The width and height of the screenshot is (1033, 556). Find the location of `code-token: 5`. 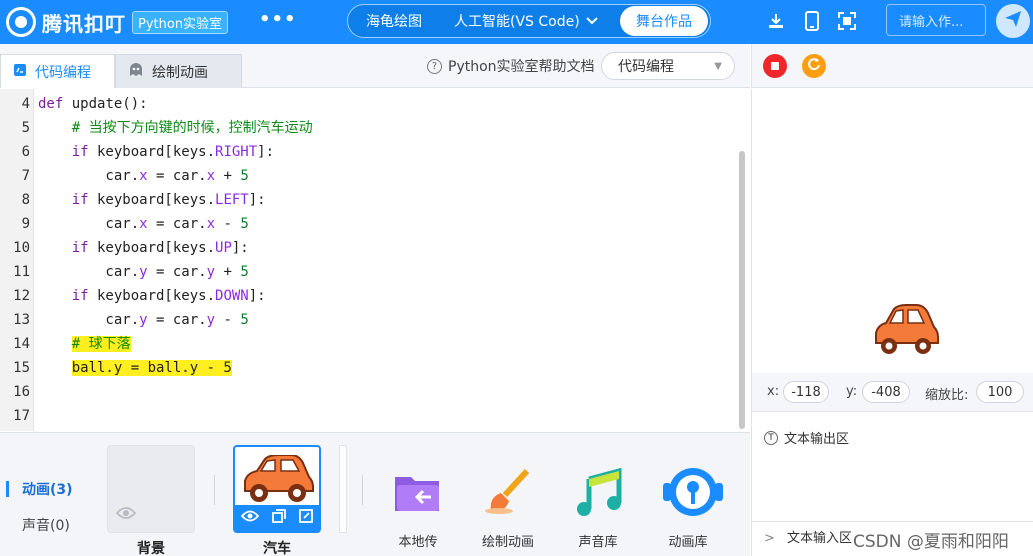

code-token: 5 is located at coordinates (244, 320).